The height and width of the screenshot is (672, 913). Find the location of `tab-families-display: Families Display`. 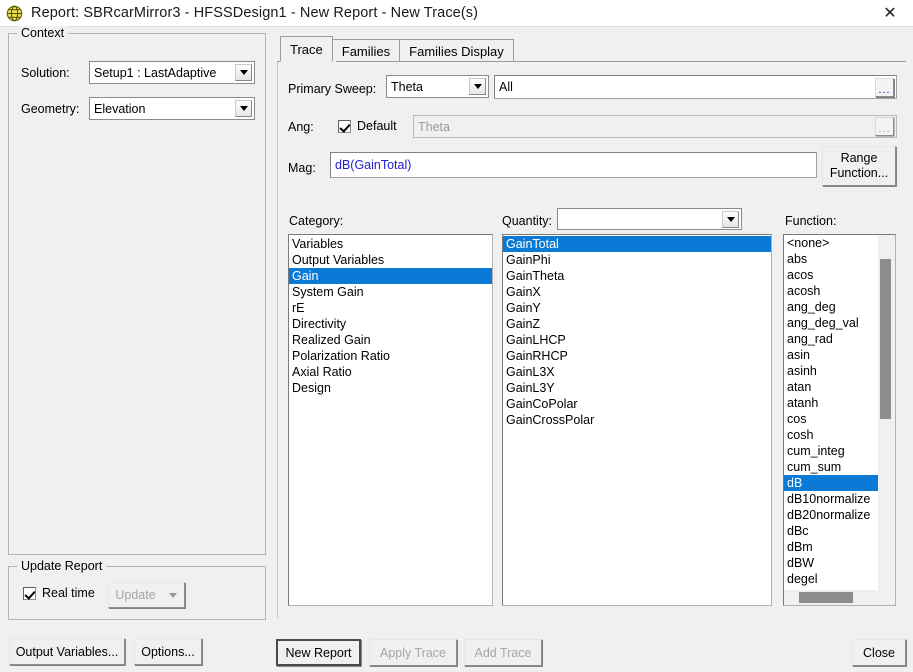

tab-families-display: Families Display is located at coordinates (456, 50).